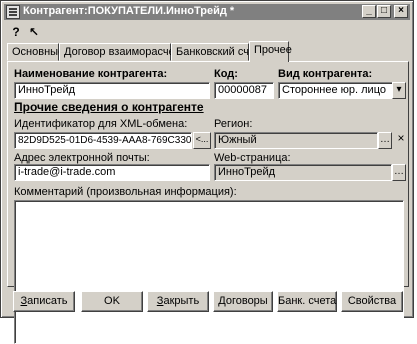  I want to click on name-label: Наименование контрагента:, so click(91, 74).